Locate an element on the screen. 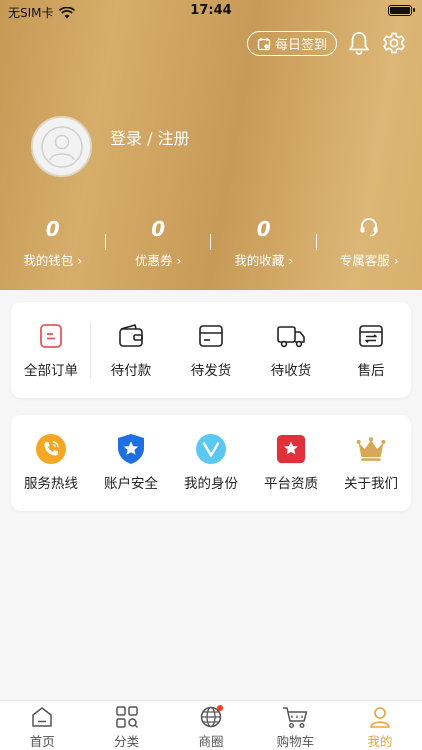 The height and width of the screenshot is (750, 422). stat-coupons: 0 优惠券 › is located at coordinates (158, 242).